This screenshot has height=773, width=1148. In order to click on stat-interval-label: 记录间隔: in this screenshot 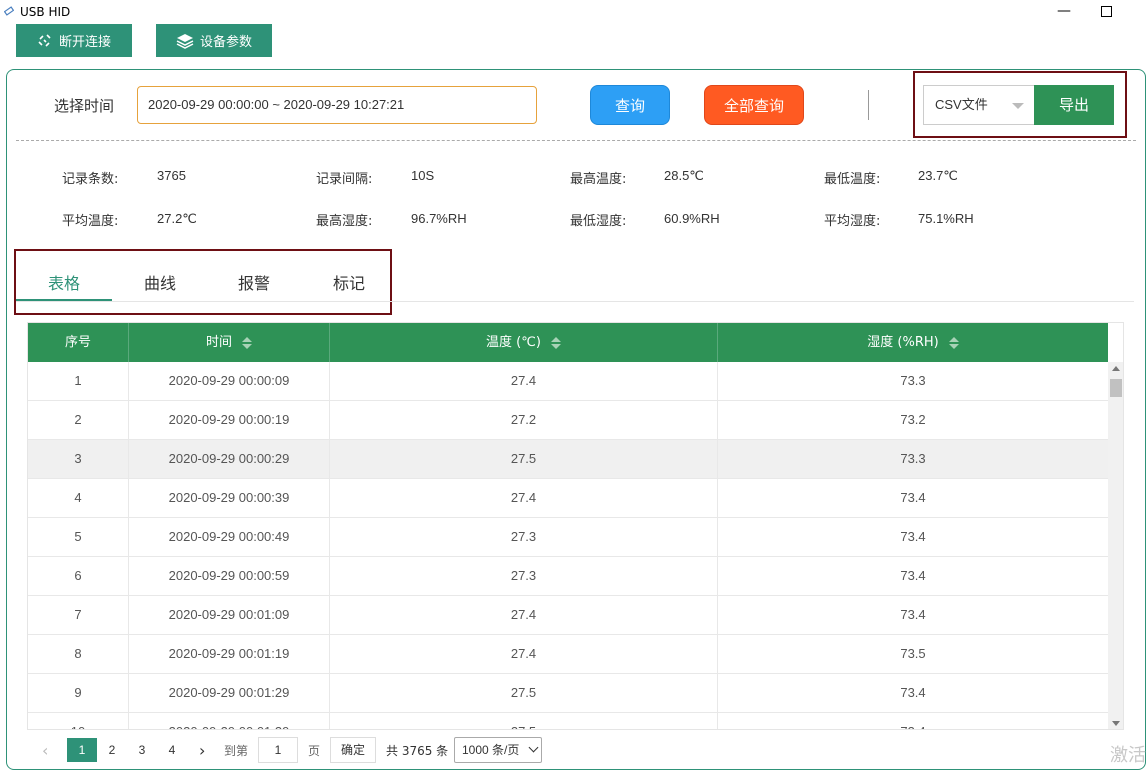, I will do `click(344, 179)`.